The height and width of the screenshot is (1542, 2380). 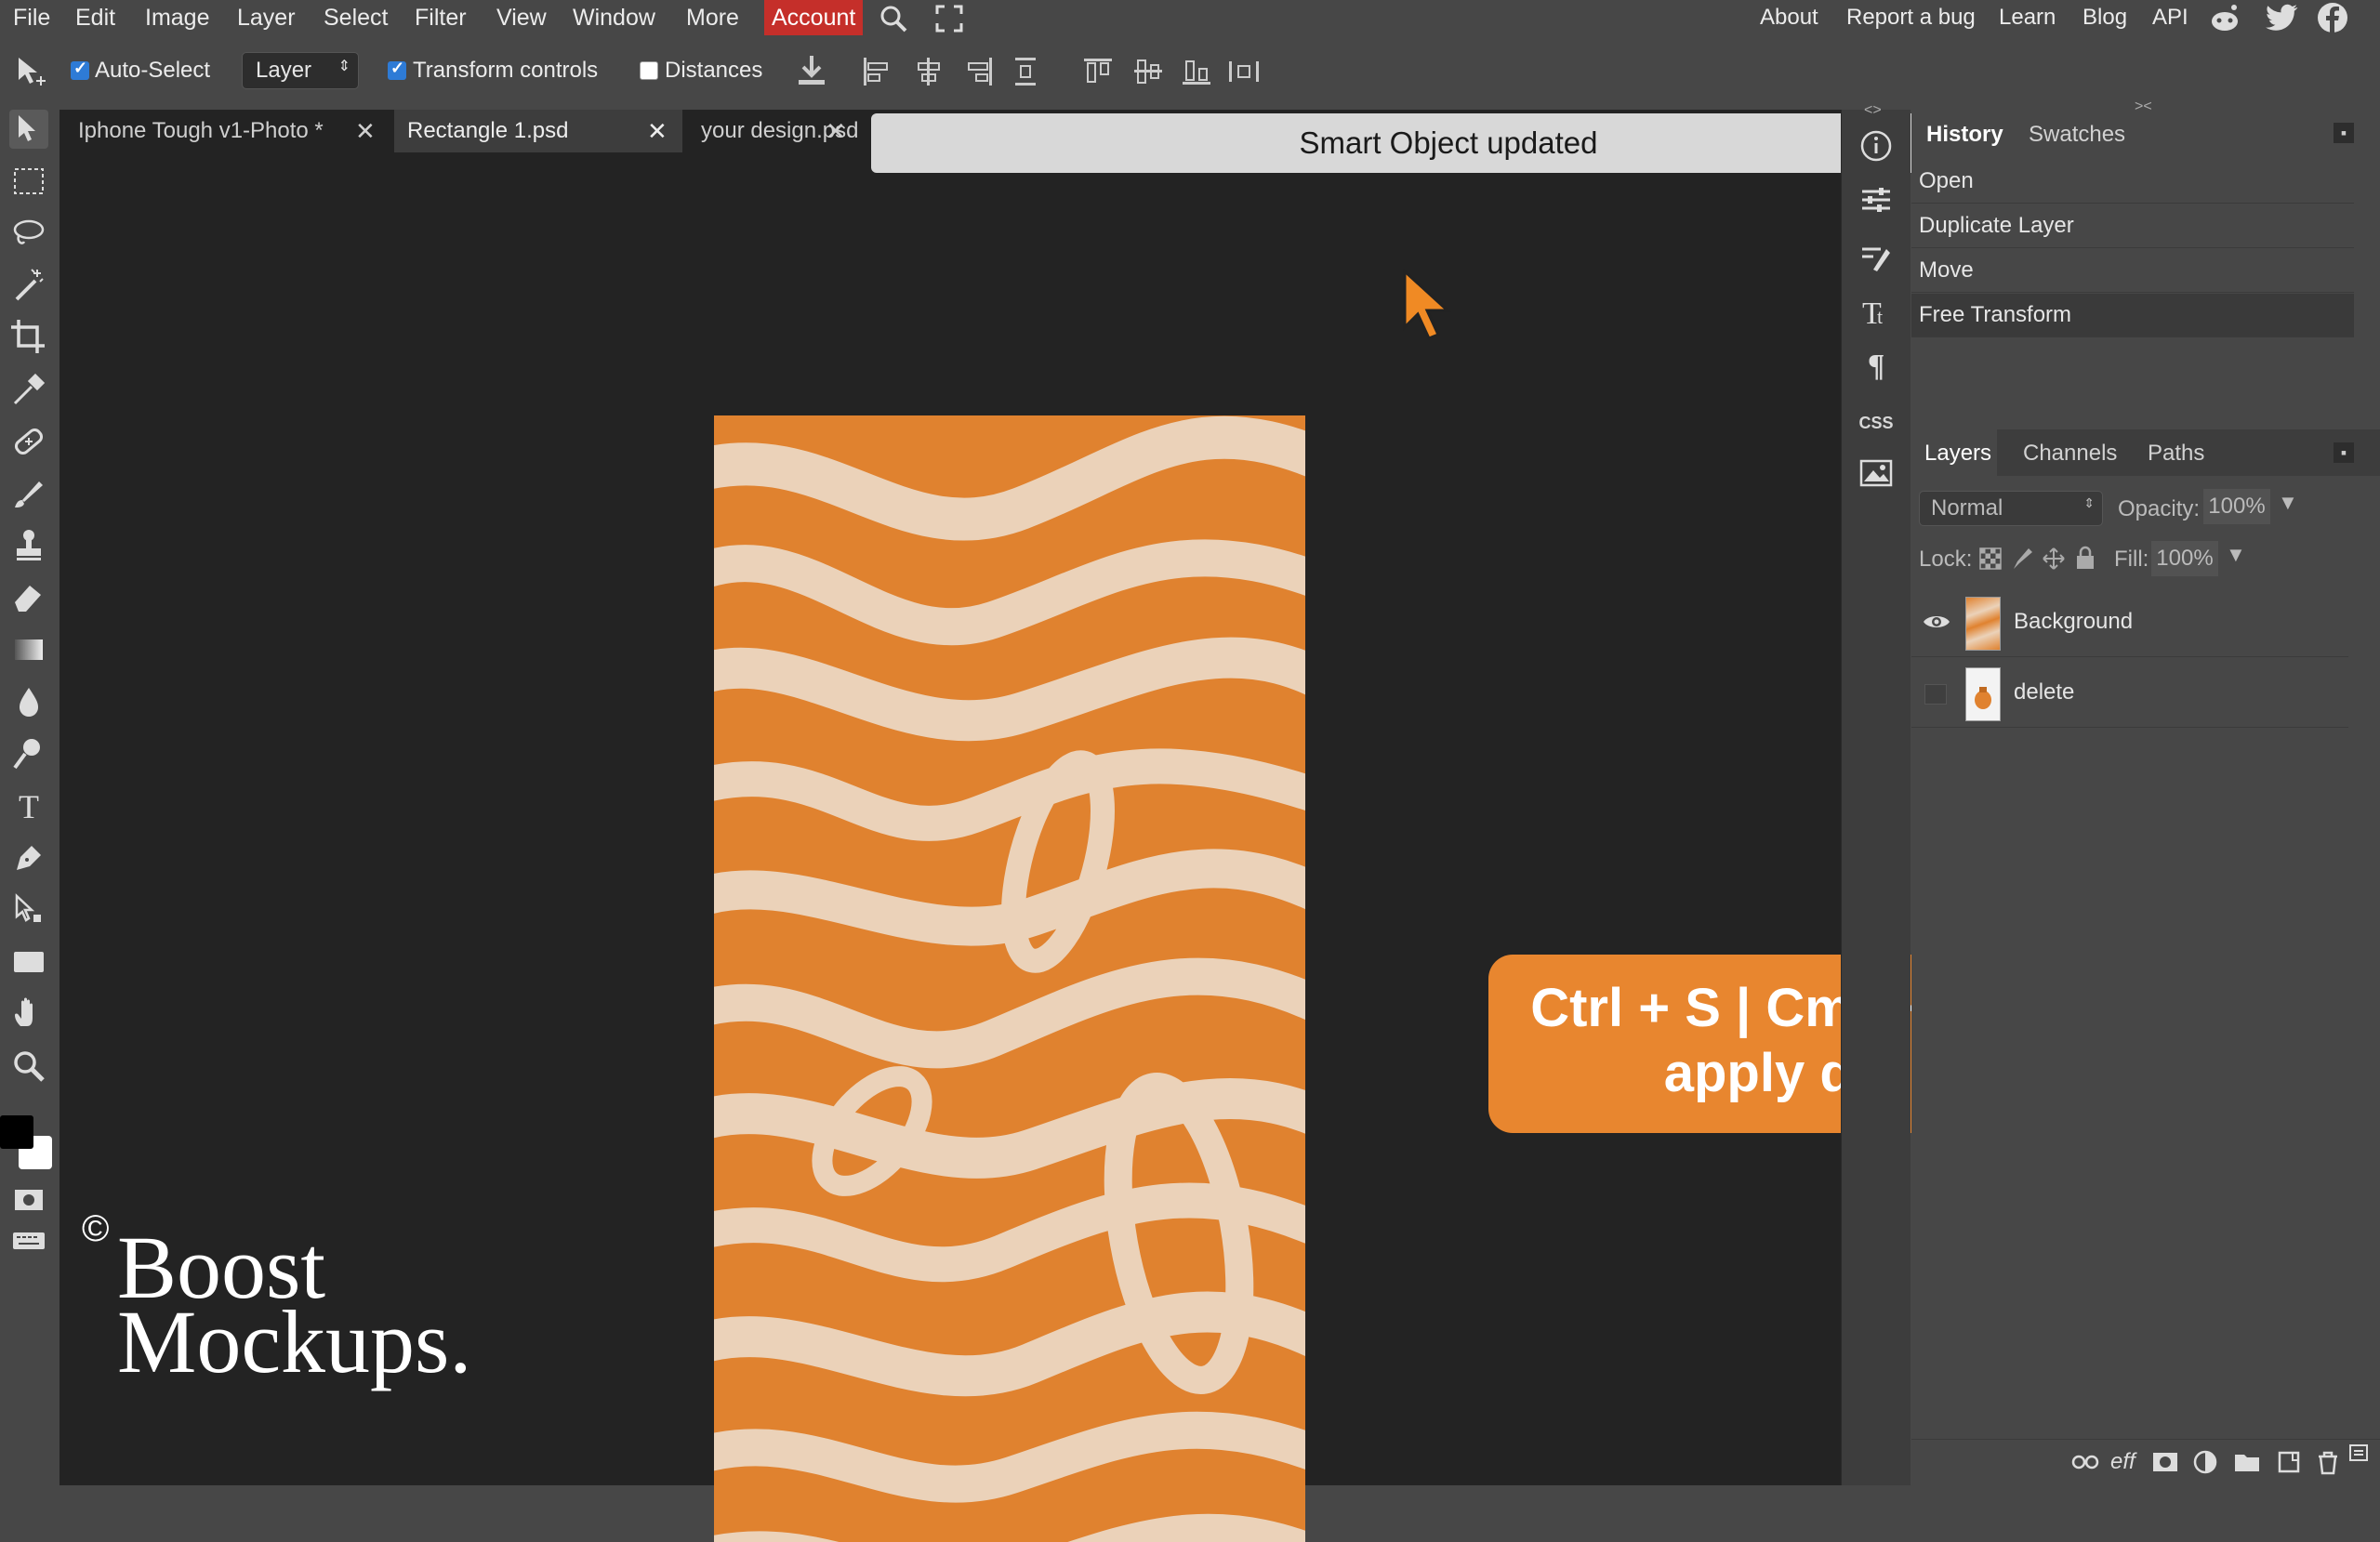 I want to click on distances-checkbox, so click(x=649, y=70).